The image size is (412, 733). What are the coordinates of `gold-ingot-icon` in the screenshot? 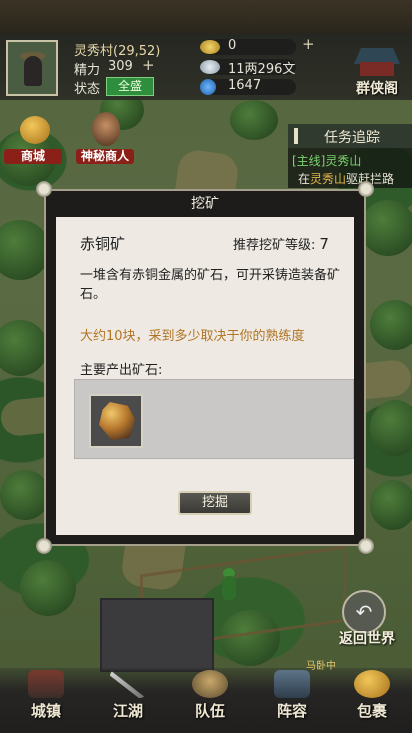 It's located at (210, 47).